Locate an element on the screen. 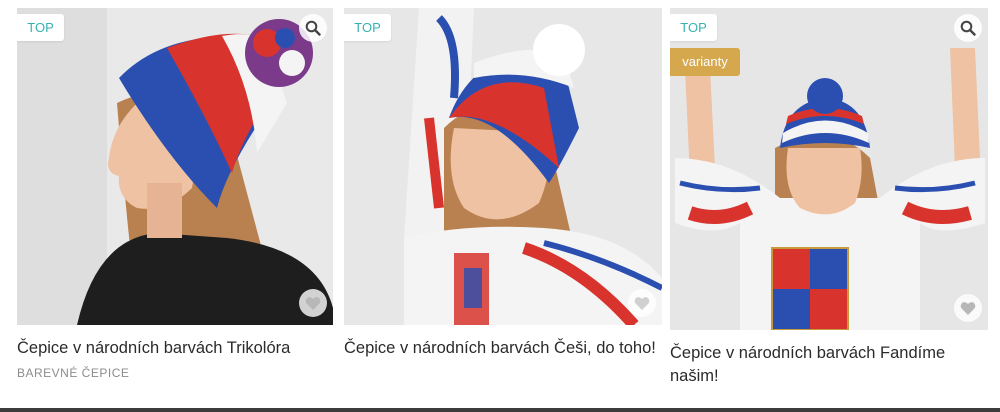  bottom-divider is located at coordinates (500, 410).